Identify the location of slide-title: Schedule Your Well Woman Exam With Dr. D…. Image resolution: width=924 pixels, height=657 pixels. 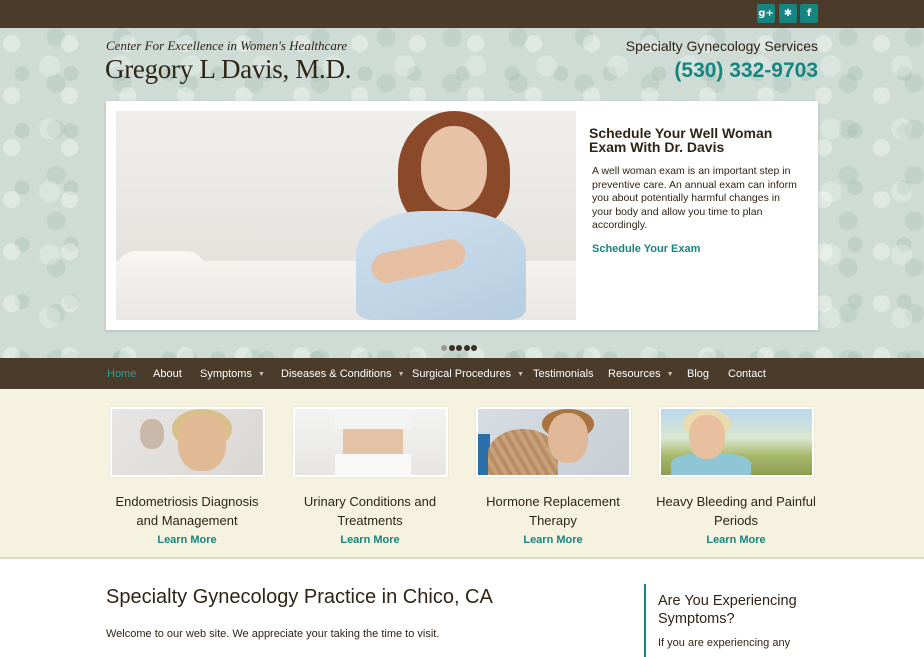
(681, 140).